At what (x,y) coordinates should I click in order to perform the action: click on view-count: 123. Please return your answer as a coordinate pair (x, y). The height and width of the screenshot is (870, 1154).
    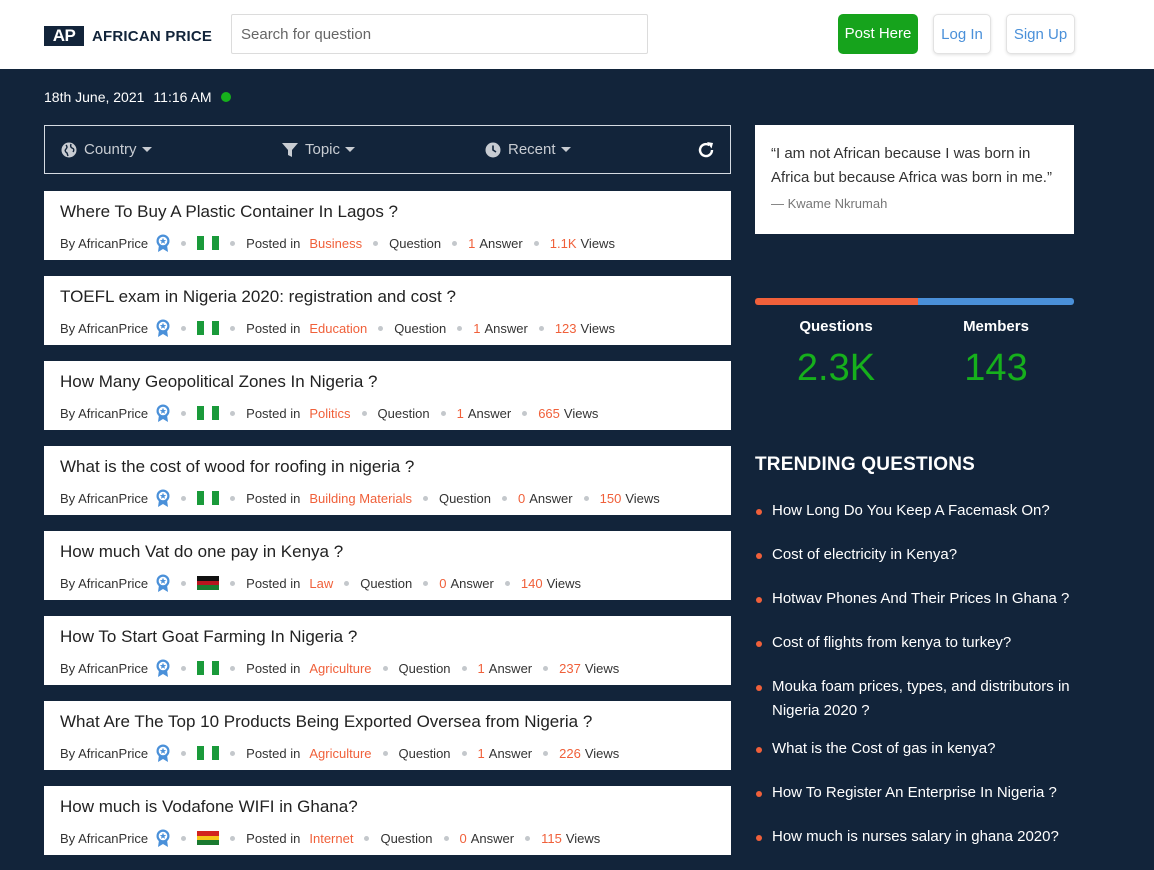
    Looking at the image, I should click on (565, 328).